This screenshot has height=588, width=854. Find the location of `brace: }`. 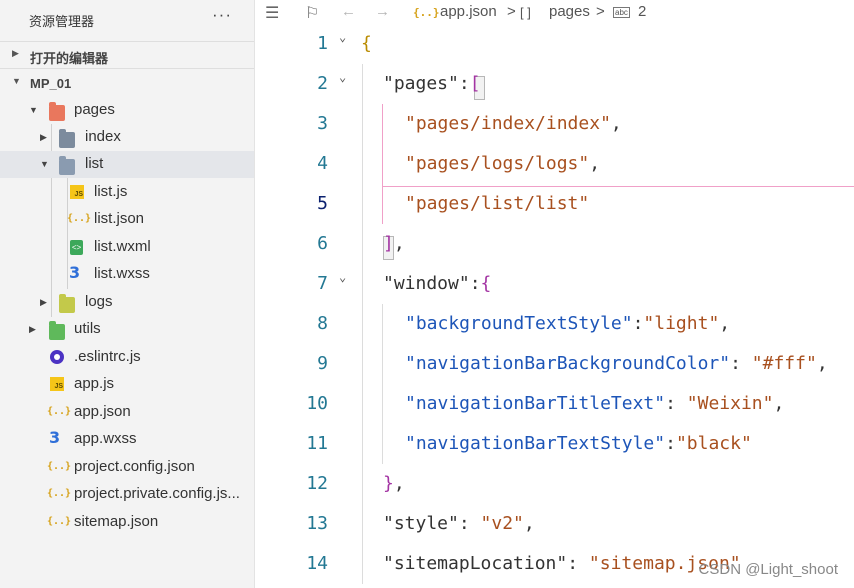

brace: } is located at coordinates (388, 483).